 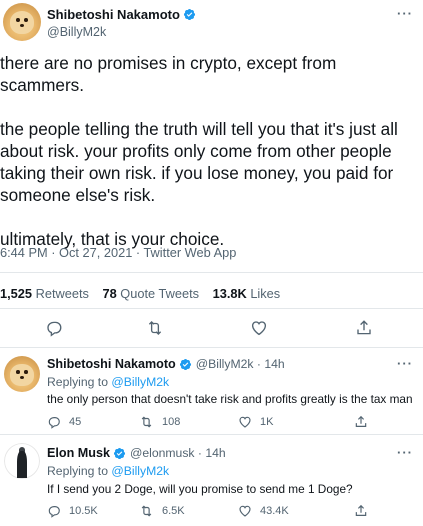 What do you see at coordinates (159, 422) in the screenshot?
I see `retweet-button: 108` at bounding box center [159, 422].